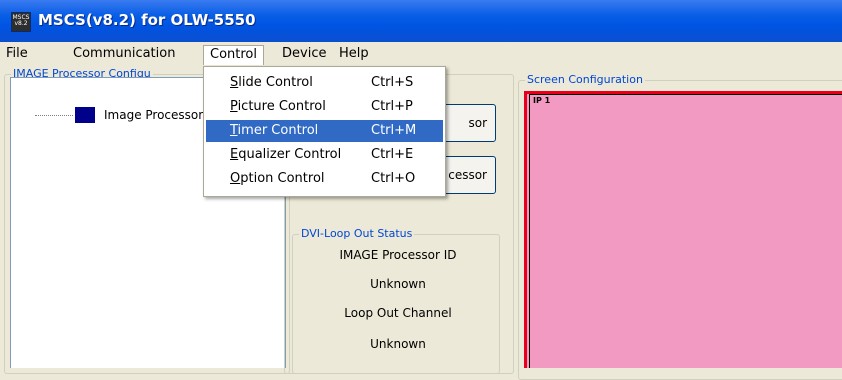 The width and height of the screenshot is (842, 380). Describe the element at coordinates (17, 54) in the screenshot. I see `menu-file: File` at that location.